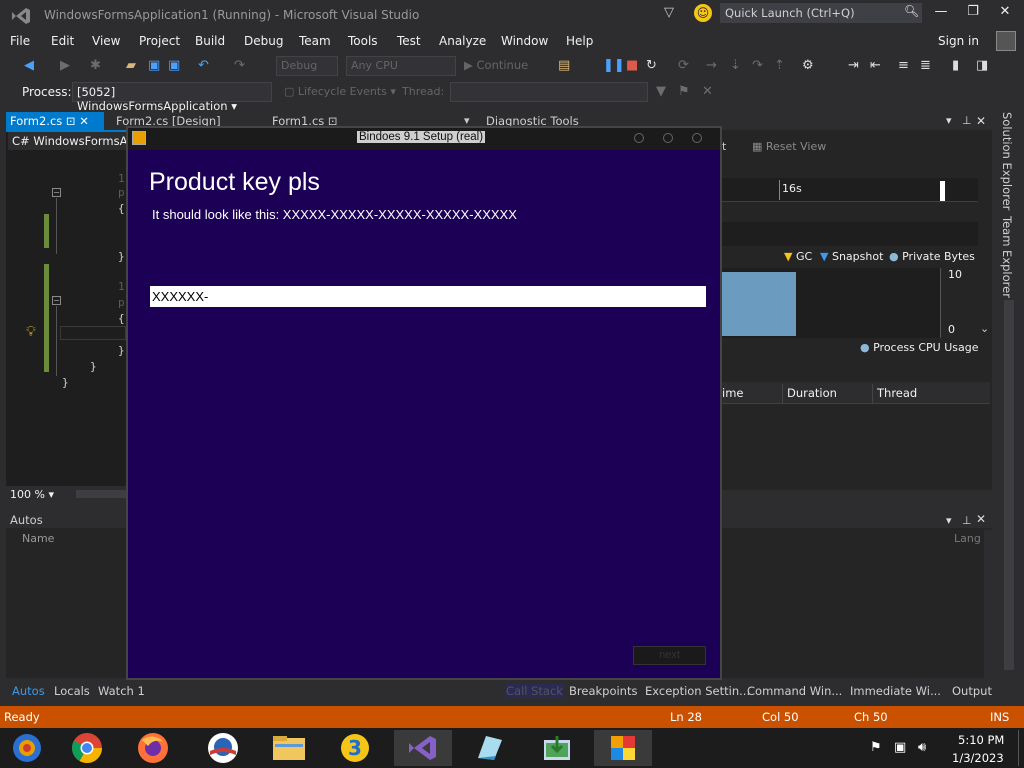 Image resolution: width=1024 pixels, height=768 pixels. Describe the element at coordinates (489, 748) in the screenshot. I see `taskbar-notepad-icon` at that location.